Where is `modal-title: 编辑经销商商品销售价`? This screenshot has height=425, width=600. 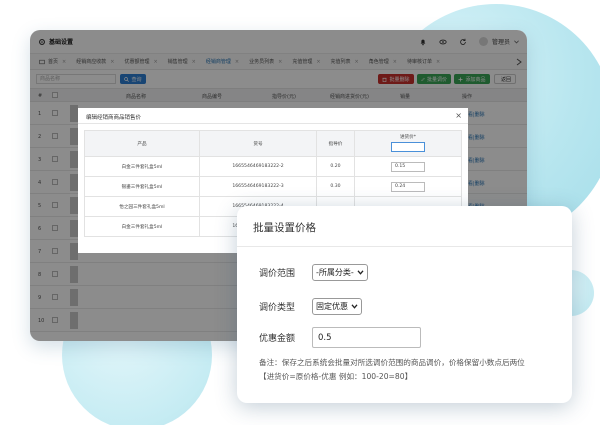 modal-title: 编辑经销商商品销售价 is located at coordinates (114, 118).